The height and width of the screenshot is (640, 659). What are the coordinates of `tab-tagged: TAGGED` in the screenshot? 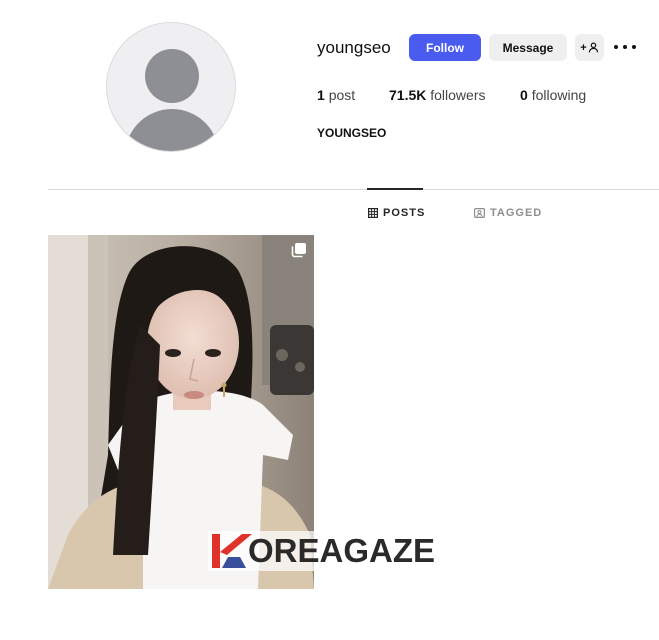 It's located at (508, 213).